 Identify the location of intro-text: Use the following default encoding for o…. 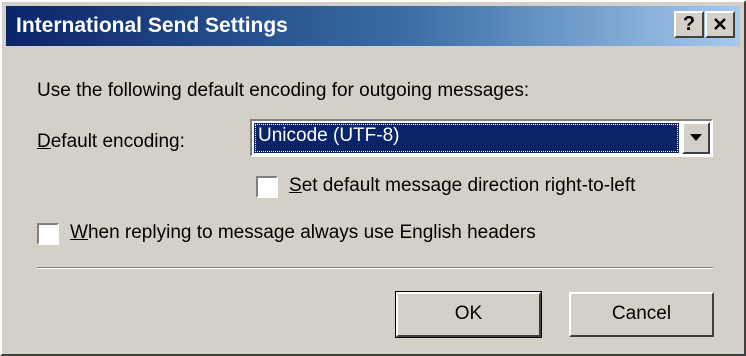
(283, 90).